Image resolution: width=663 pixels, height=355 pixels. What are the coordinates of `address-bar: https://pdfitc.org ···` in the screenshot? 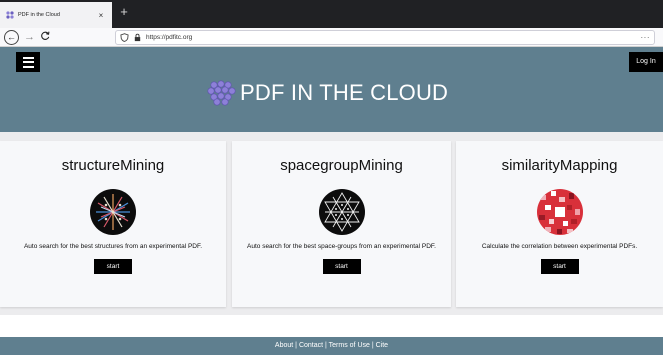 It's located at (385, 37).